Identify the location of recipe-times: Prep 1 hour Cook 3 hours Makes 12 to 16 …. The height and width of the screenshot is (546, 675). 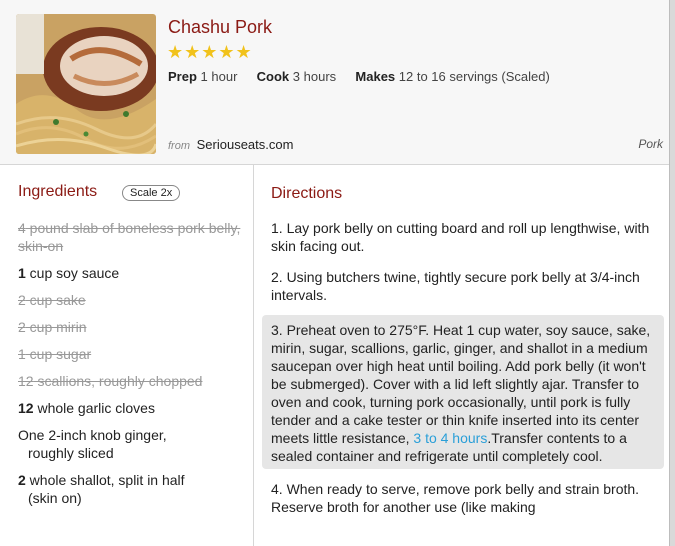
(359, 76).